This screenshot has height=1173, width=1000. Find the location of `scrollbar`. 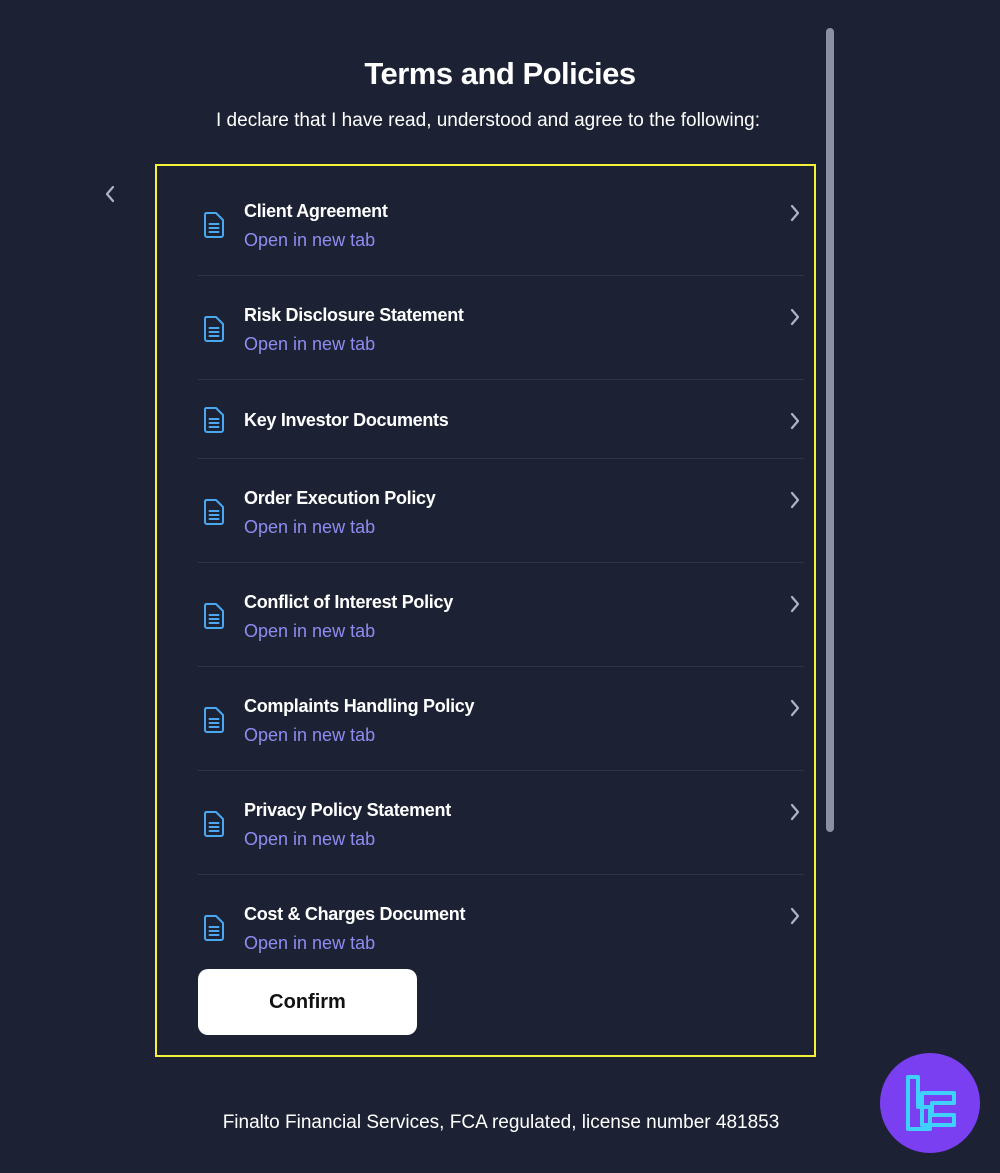

scrollbar is located at coordinates (830, 431).